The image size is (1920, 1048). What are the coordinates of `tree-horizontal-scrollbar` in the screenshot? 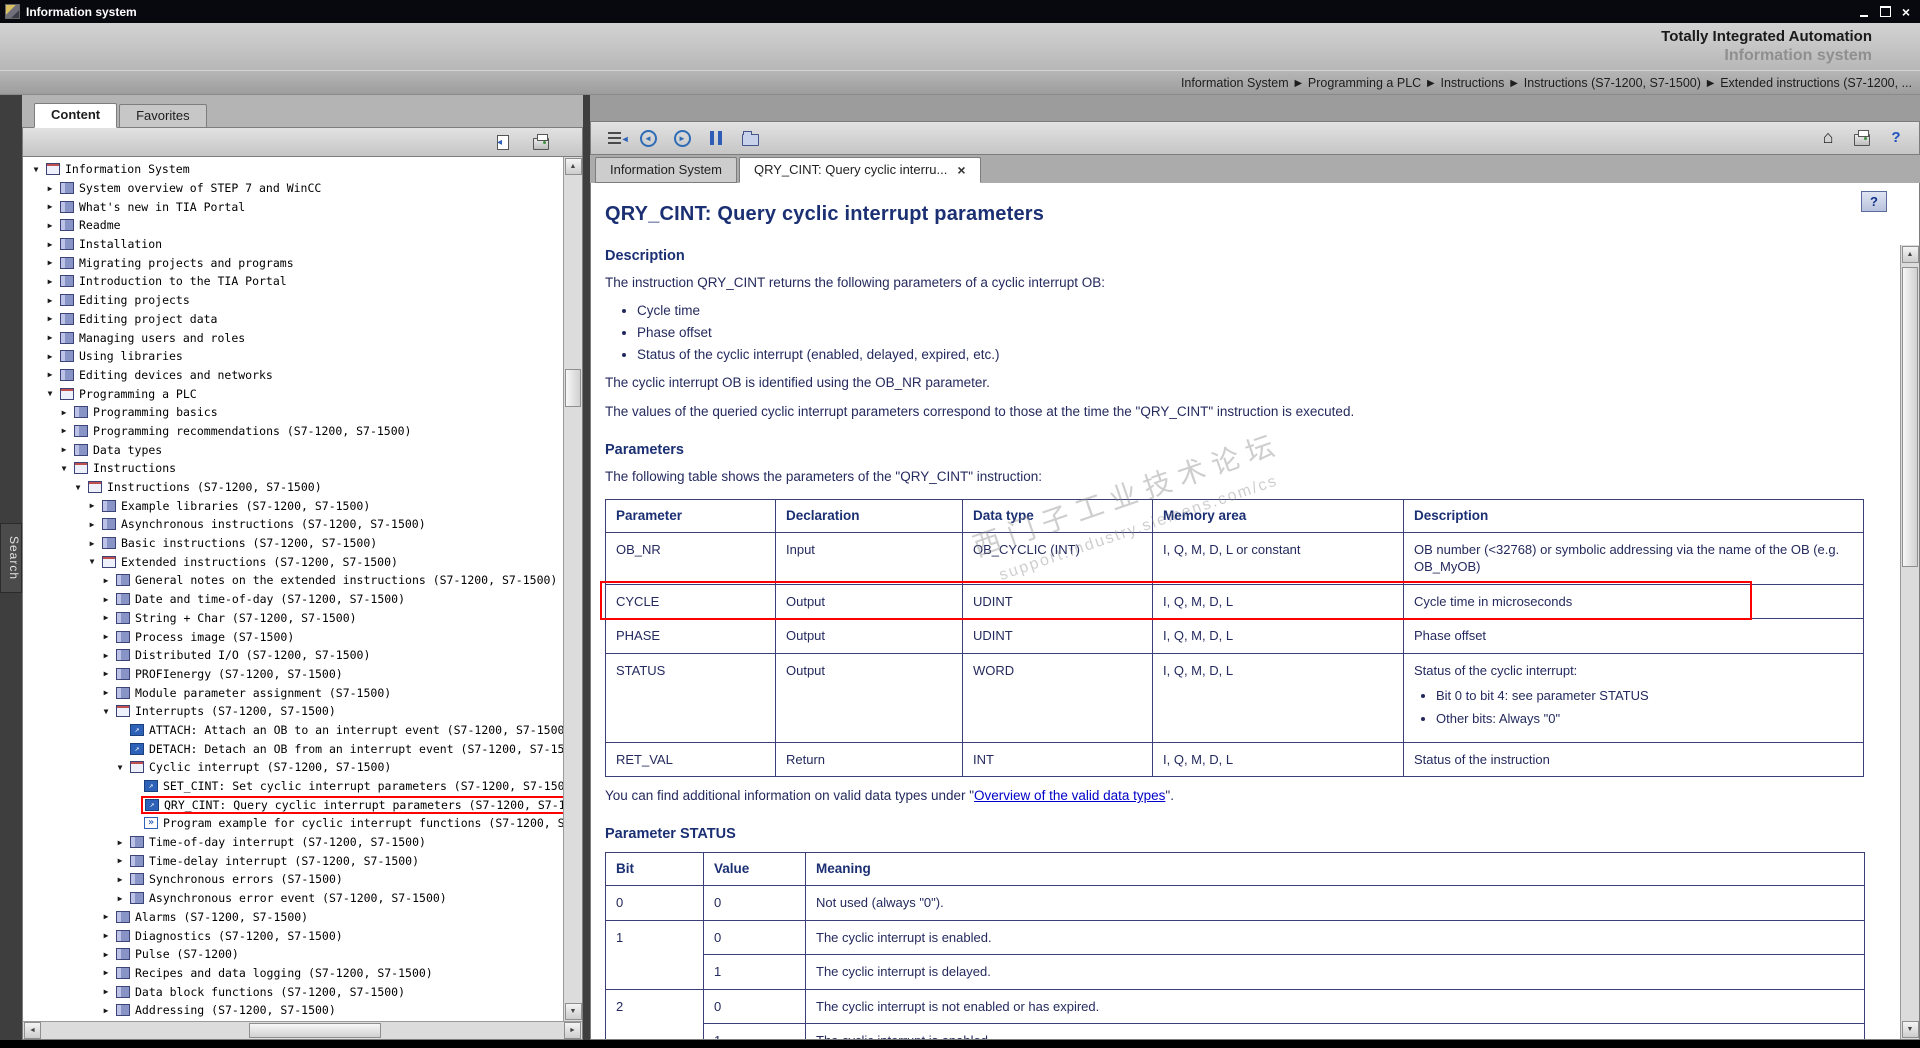 It's located at (302, 1030).